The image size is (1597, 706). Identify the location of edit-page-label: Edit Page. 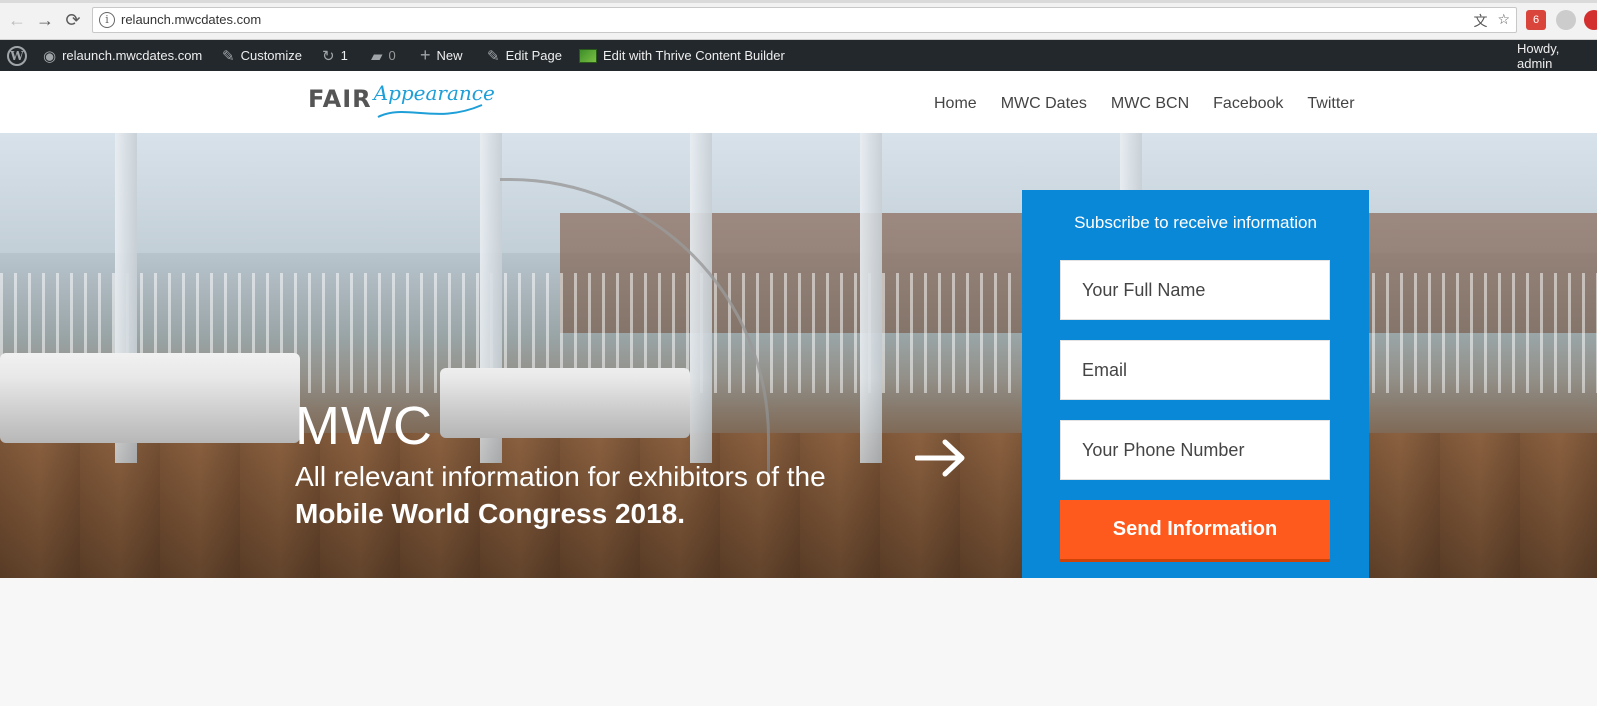
(533, 55).